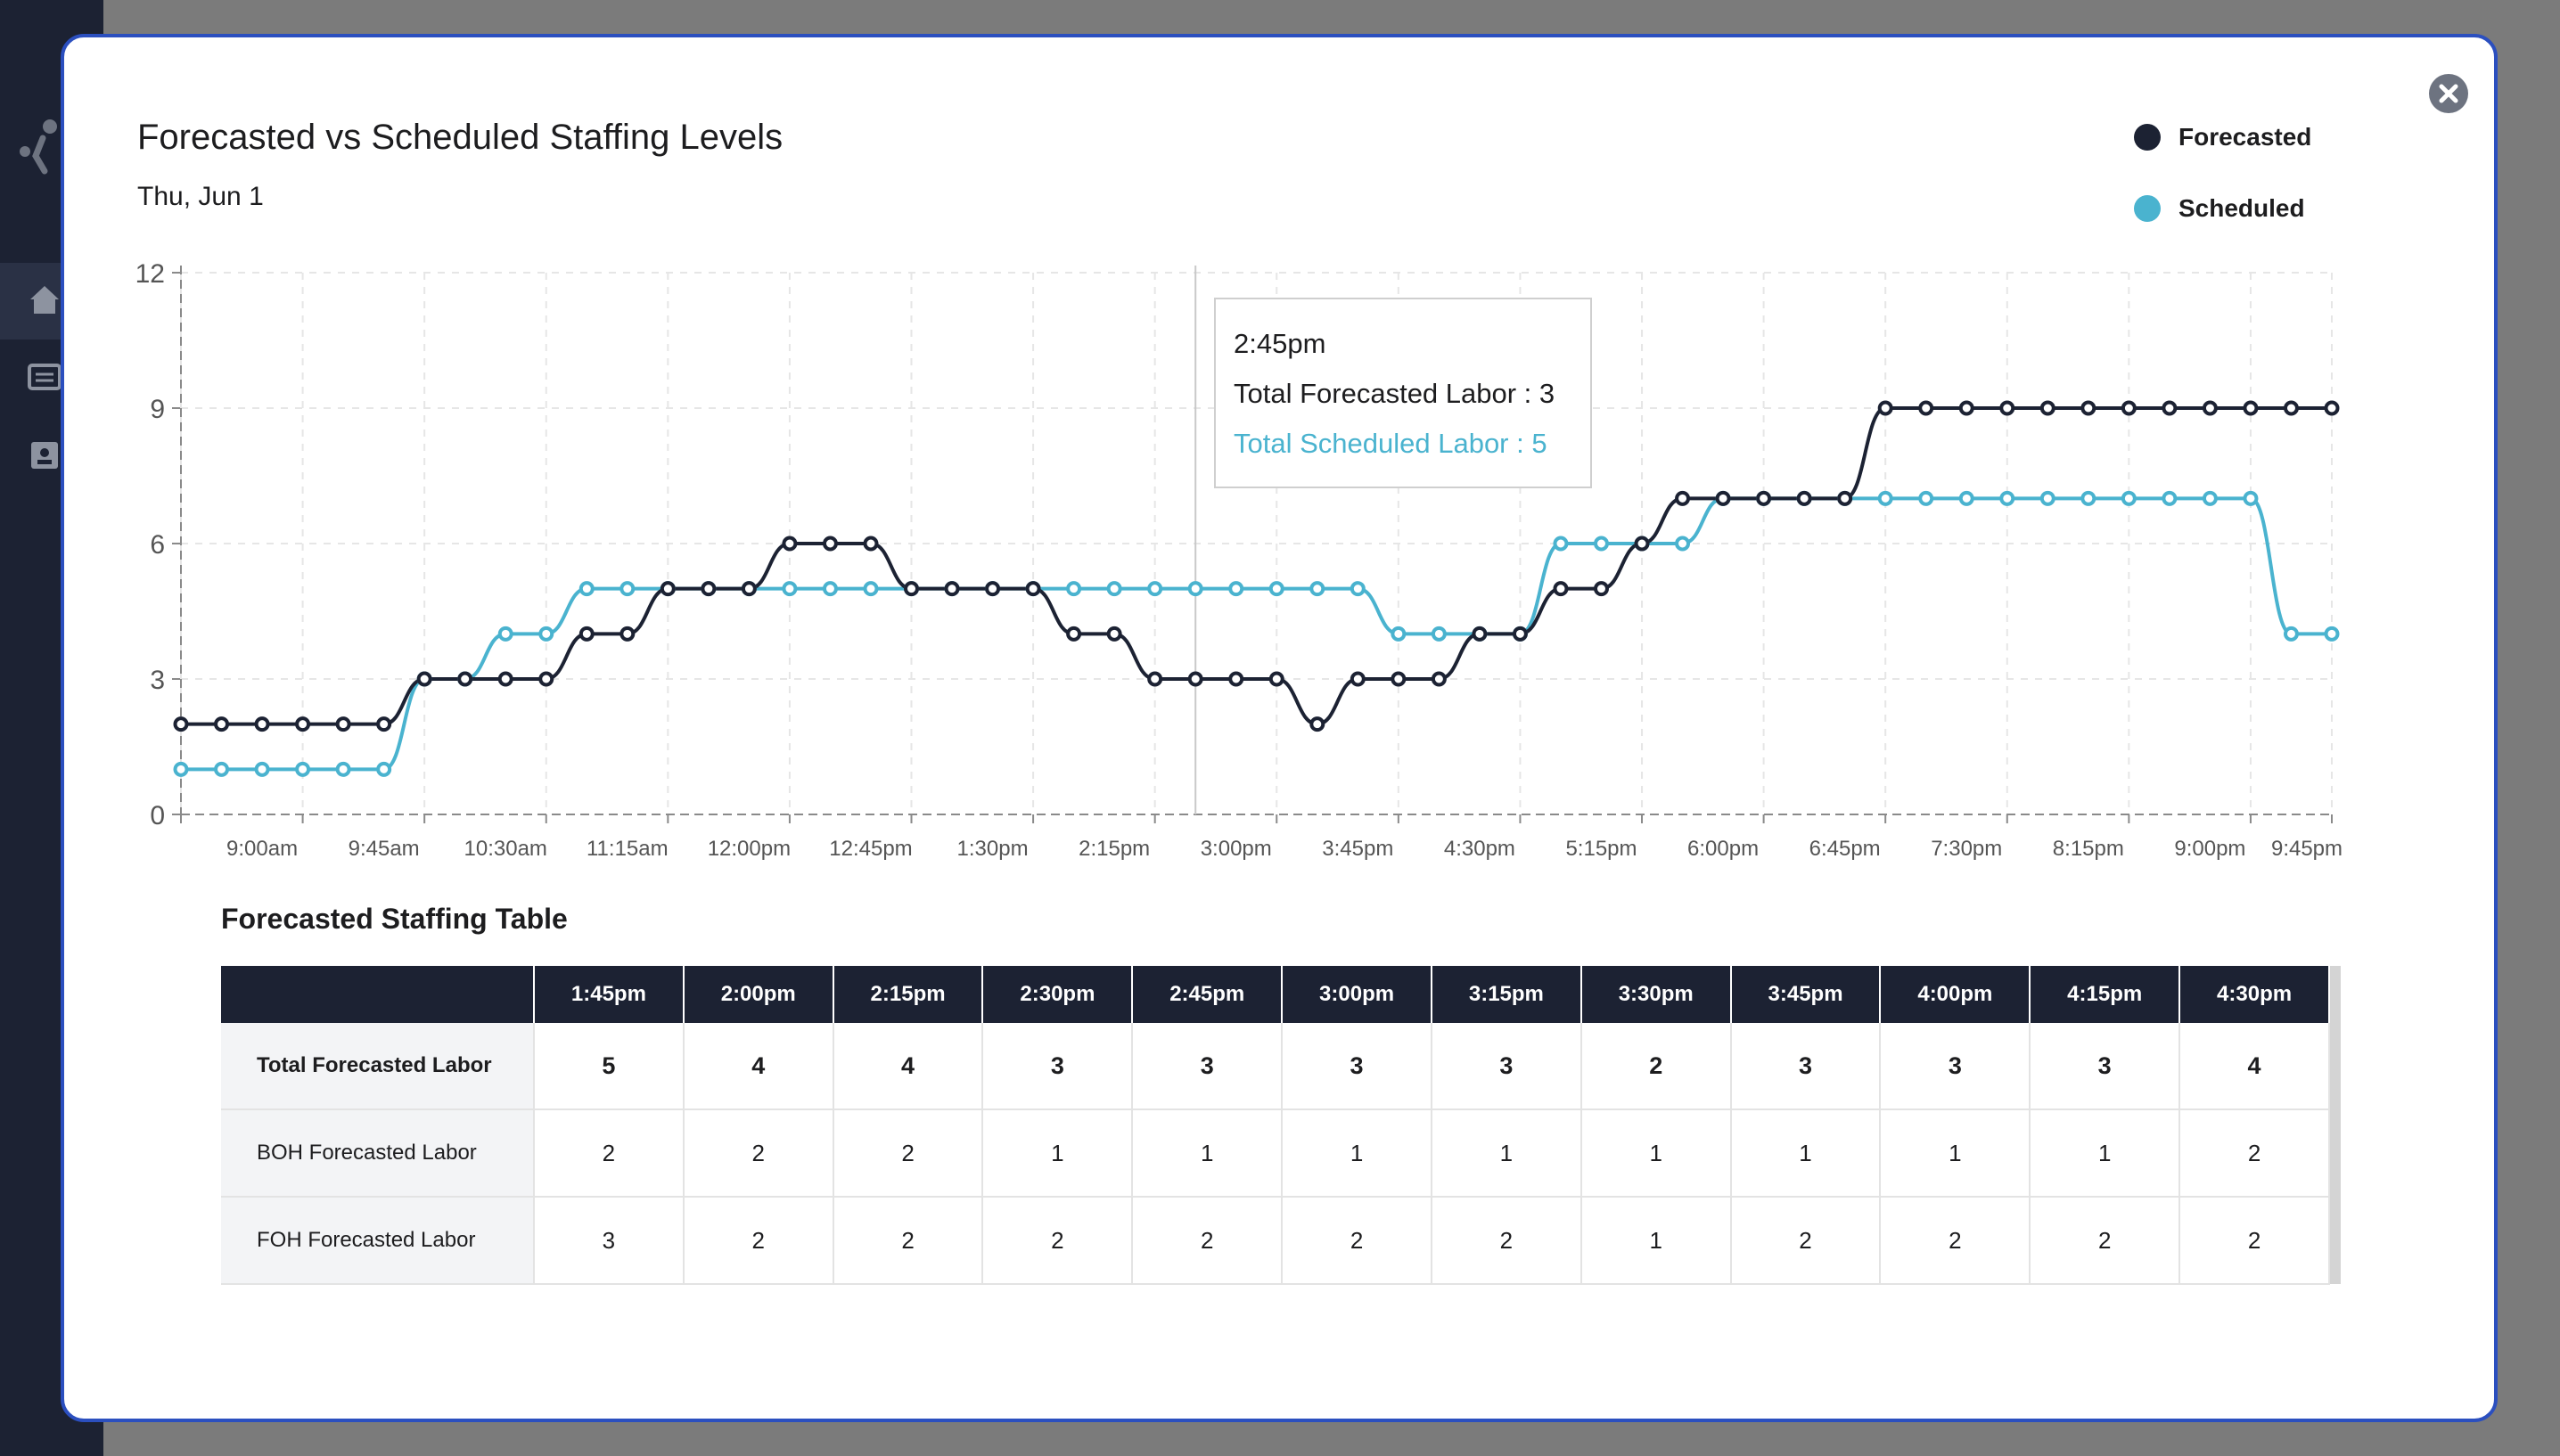 Image resolution: width=2560 pixels, height=1456 pixels. Describe the element at coordinates (1656, 994) in the screenshot. I see `table-column-header: 3:30pm` at that location.